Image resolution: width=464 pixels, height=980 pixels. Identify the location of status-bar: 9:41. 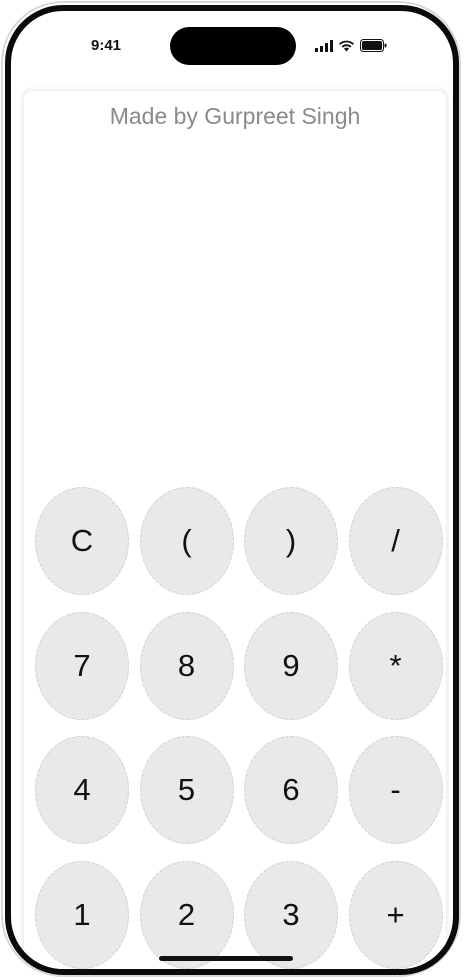
(232, 46).